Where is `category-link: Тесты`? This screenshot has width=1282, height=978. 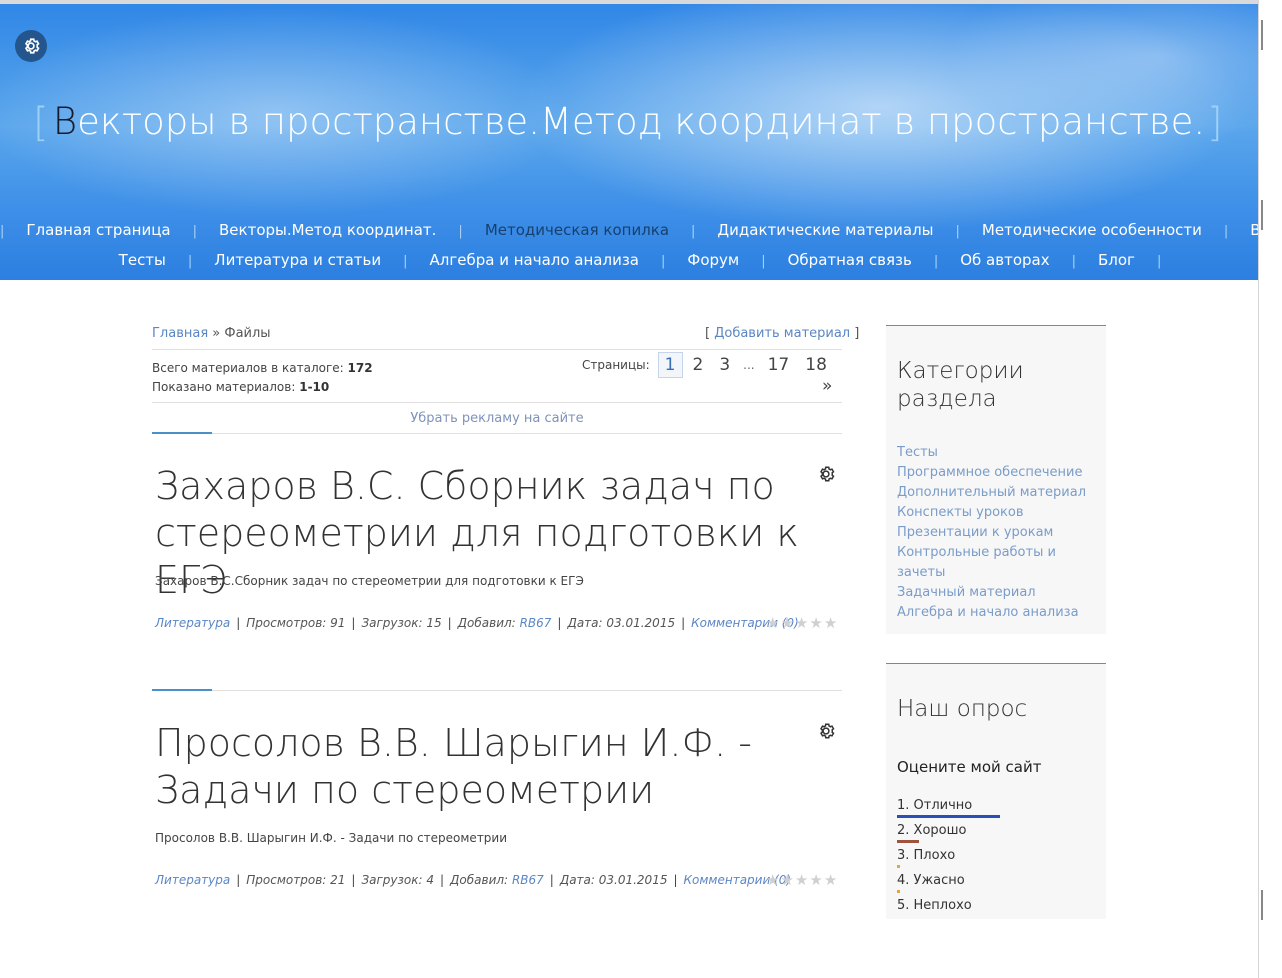
category-link: Тесты is located at coordinates (1001, 453).